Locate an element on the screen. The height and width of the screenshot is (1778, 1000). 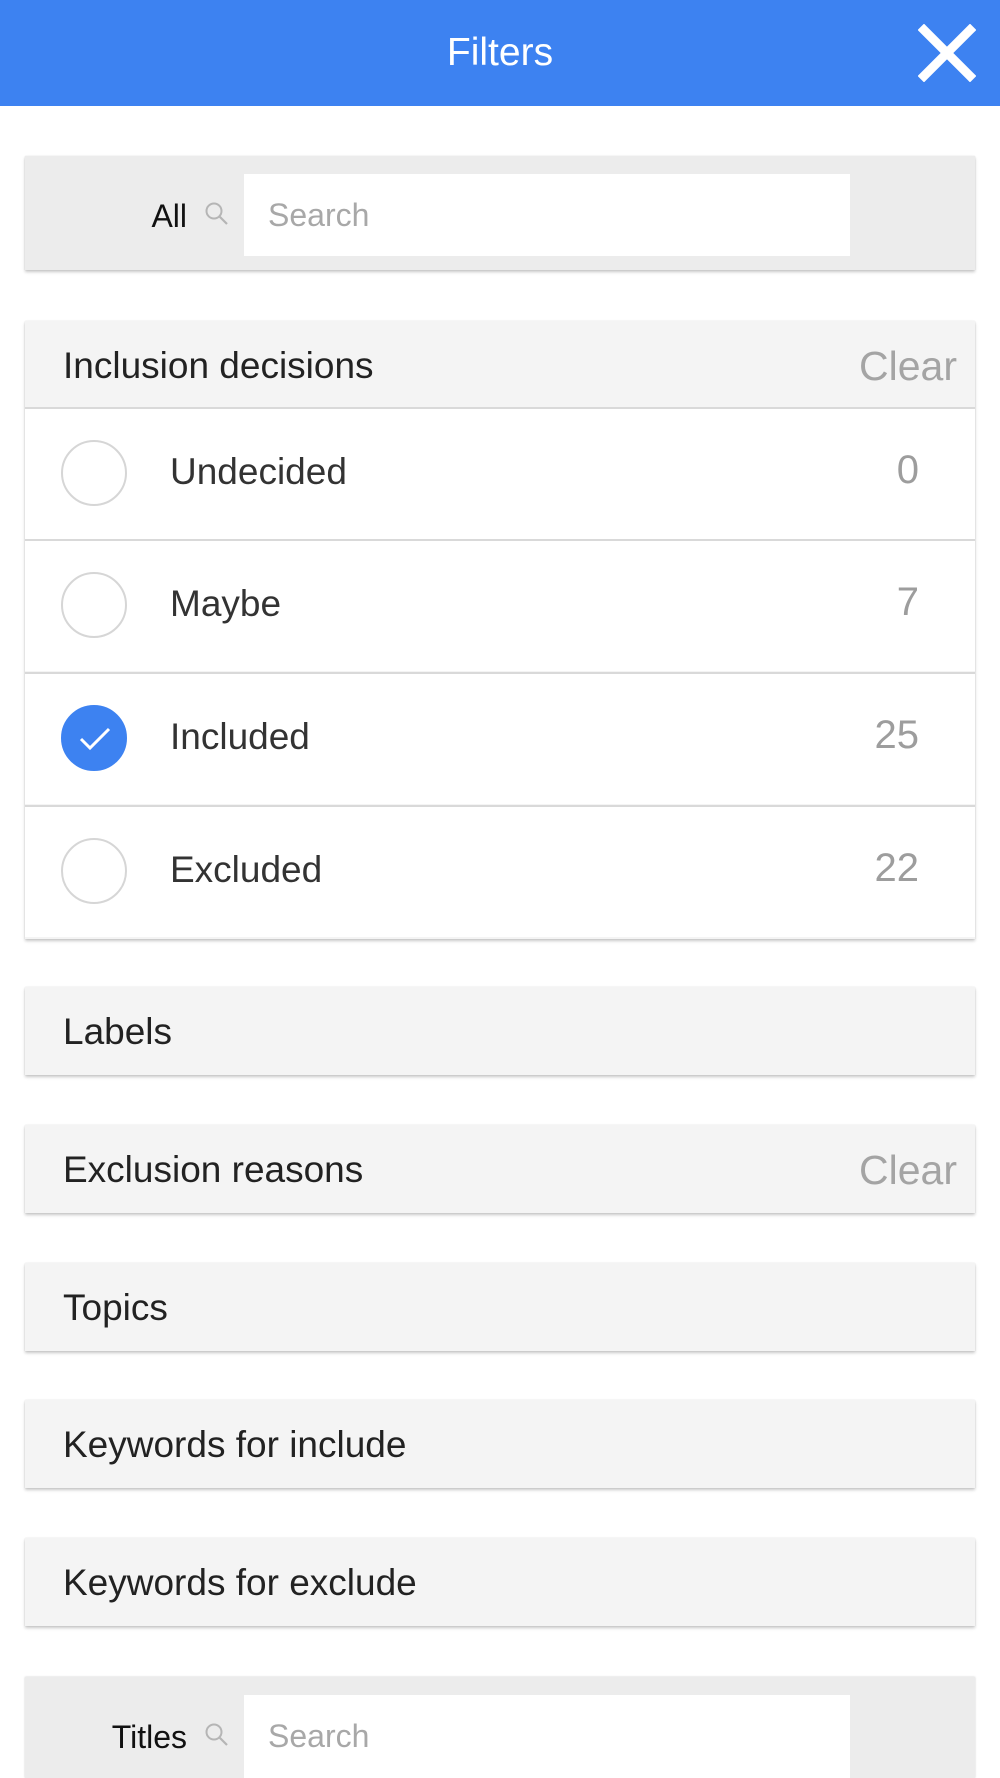
exclusion-reasons-section: Exclusion reasons Clear is located at coordinates (500, 1169).